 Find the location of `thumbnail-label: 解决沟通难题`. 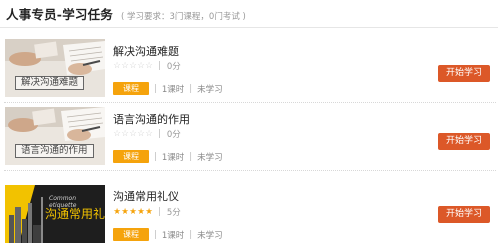

thumbnail-label: 解决沟通难题 is located at coordinates (50, 83).